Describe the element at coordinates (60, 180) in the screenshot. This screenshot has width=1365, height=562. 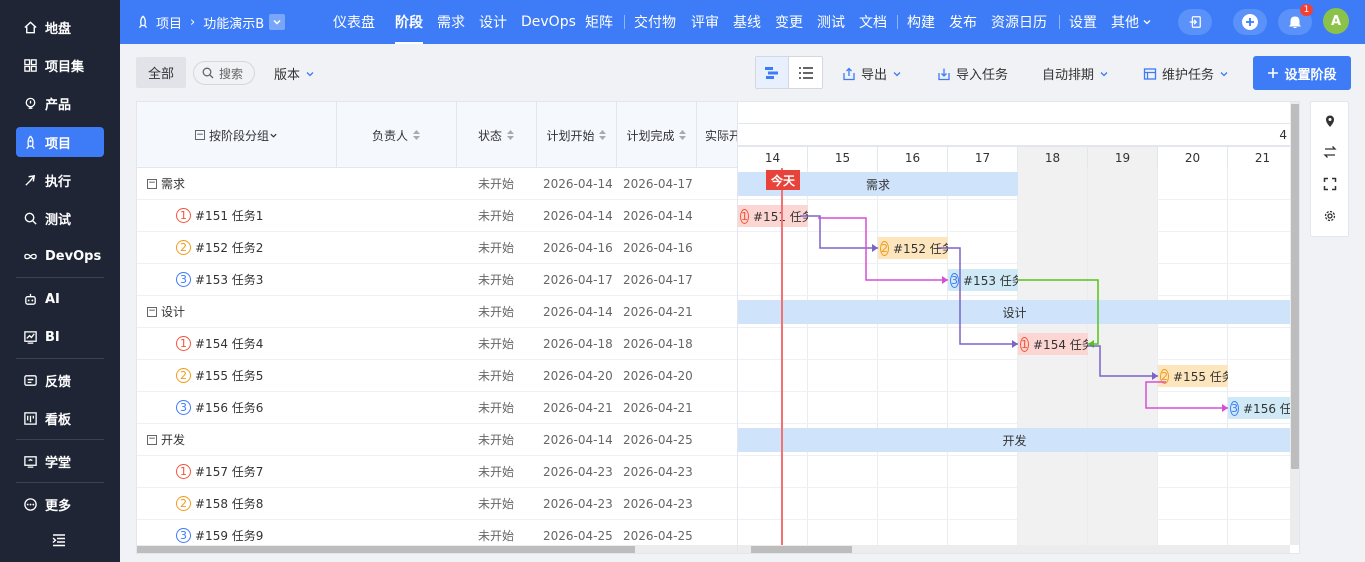
I see `sidebar-item-execution: 执行` at that location.